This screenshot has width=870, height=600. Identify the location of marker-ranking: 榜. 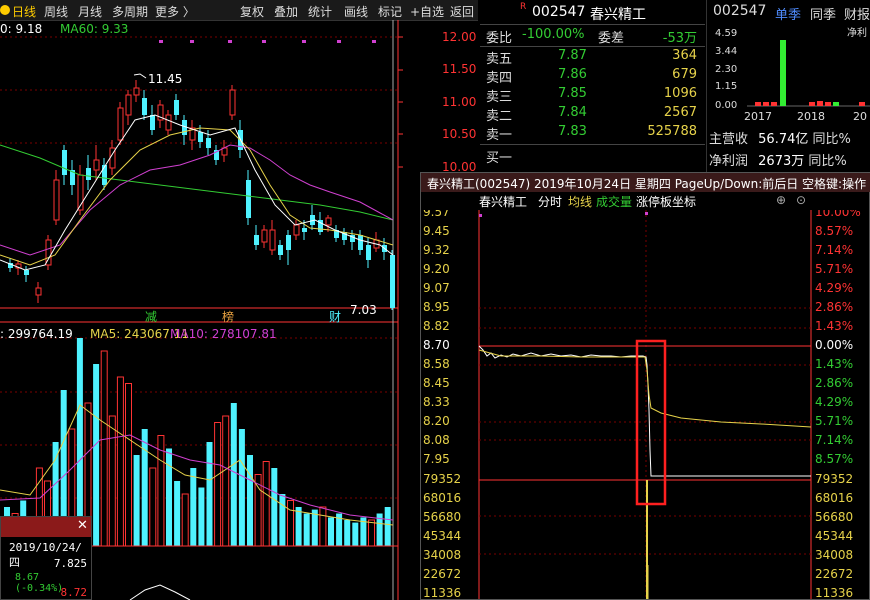
(228, 316).